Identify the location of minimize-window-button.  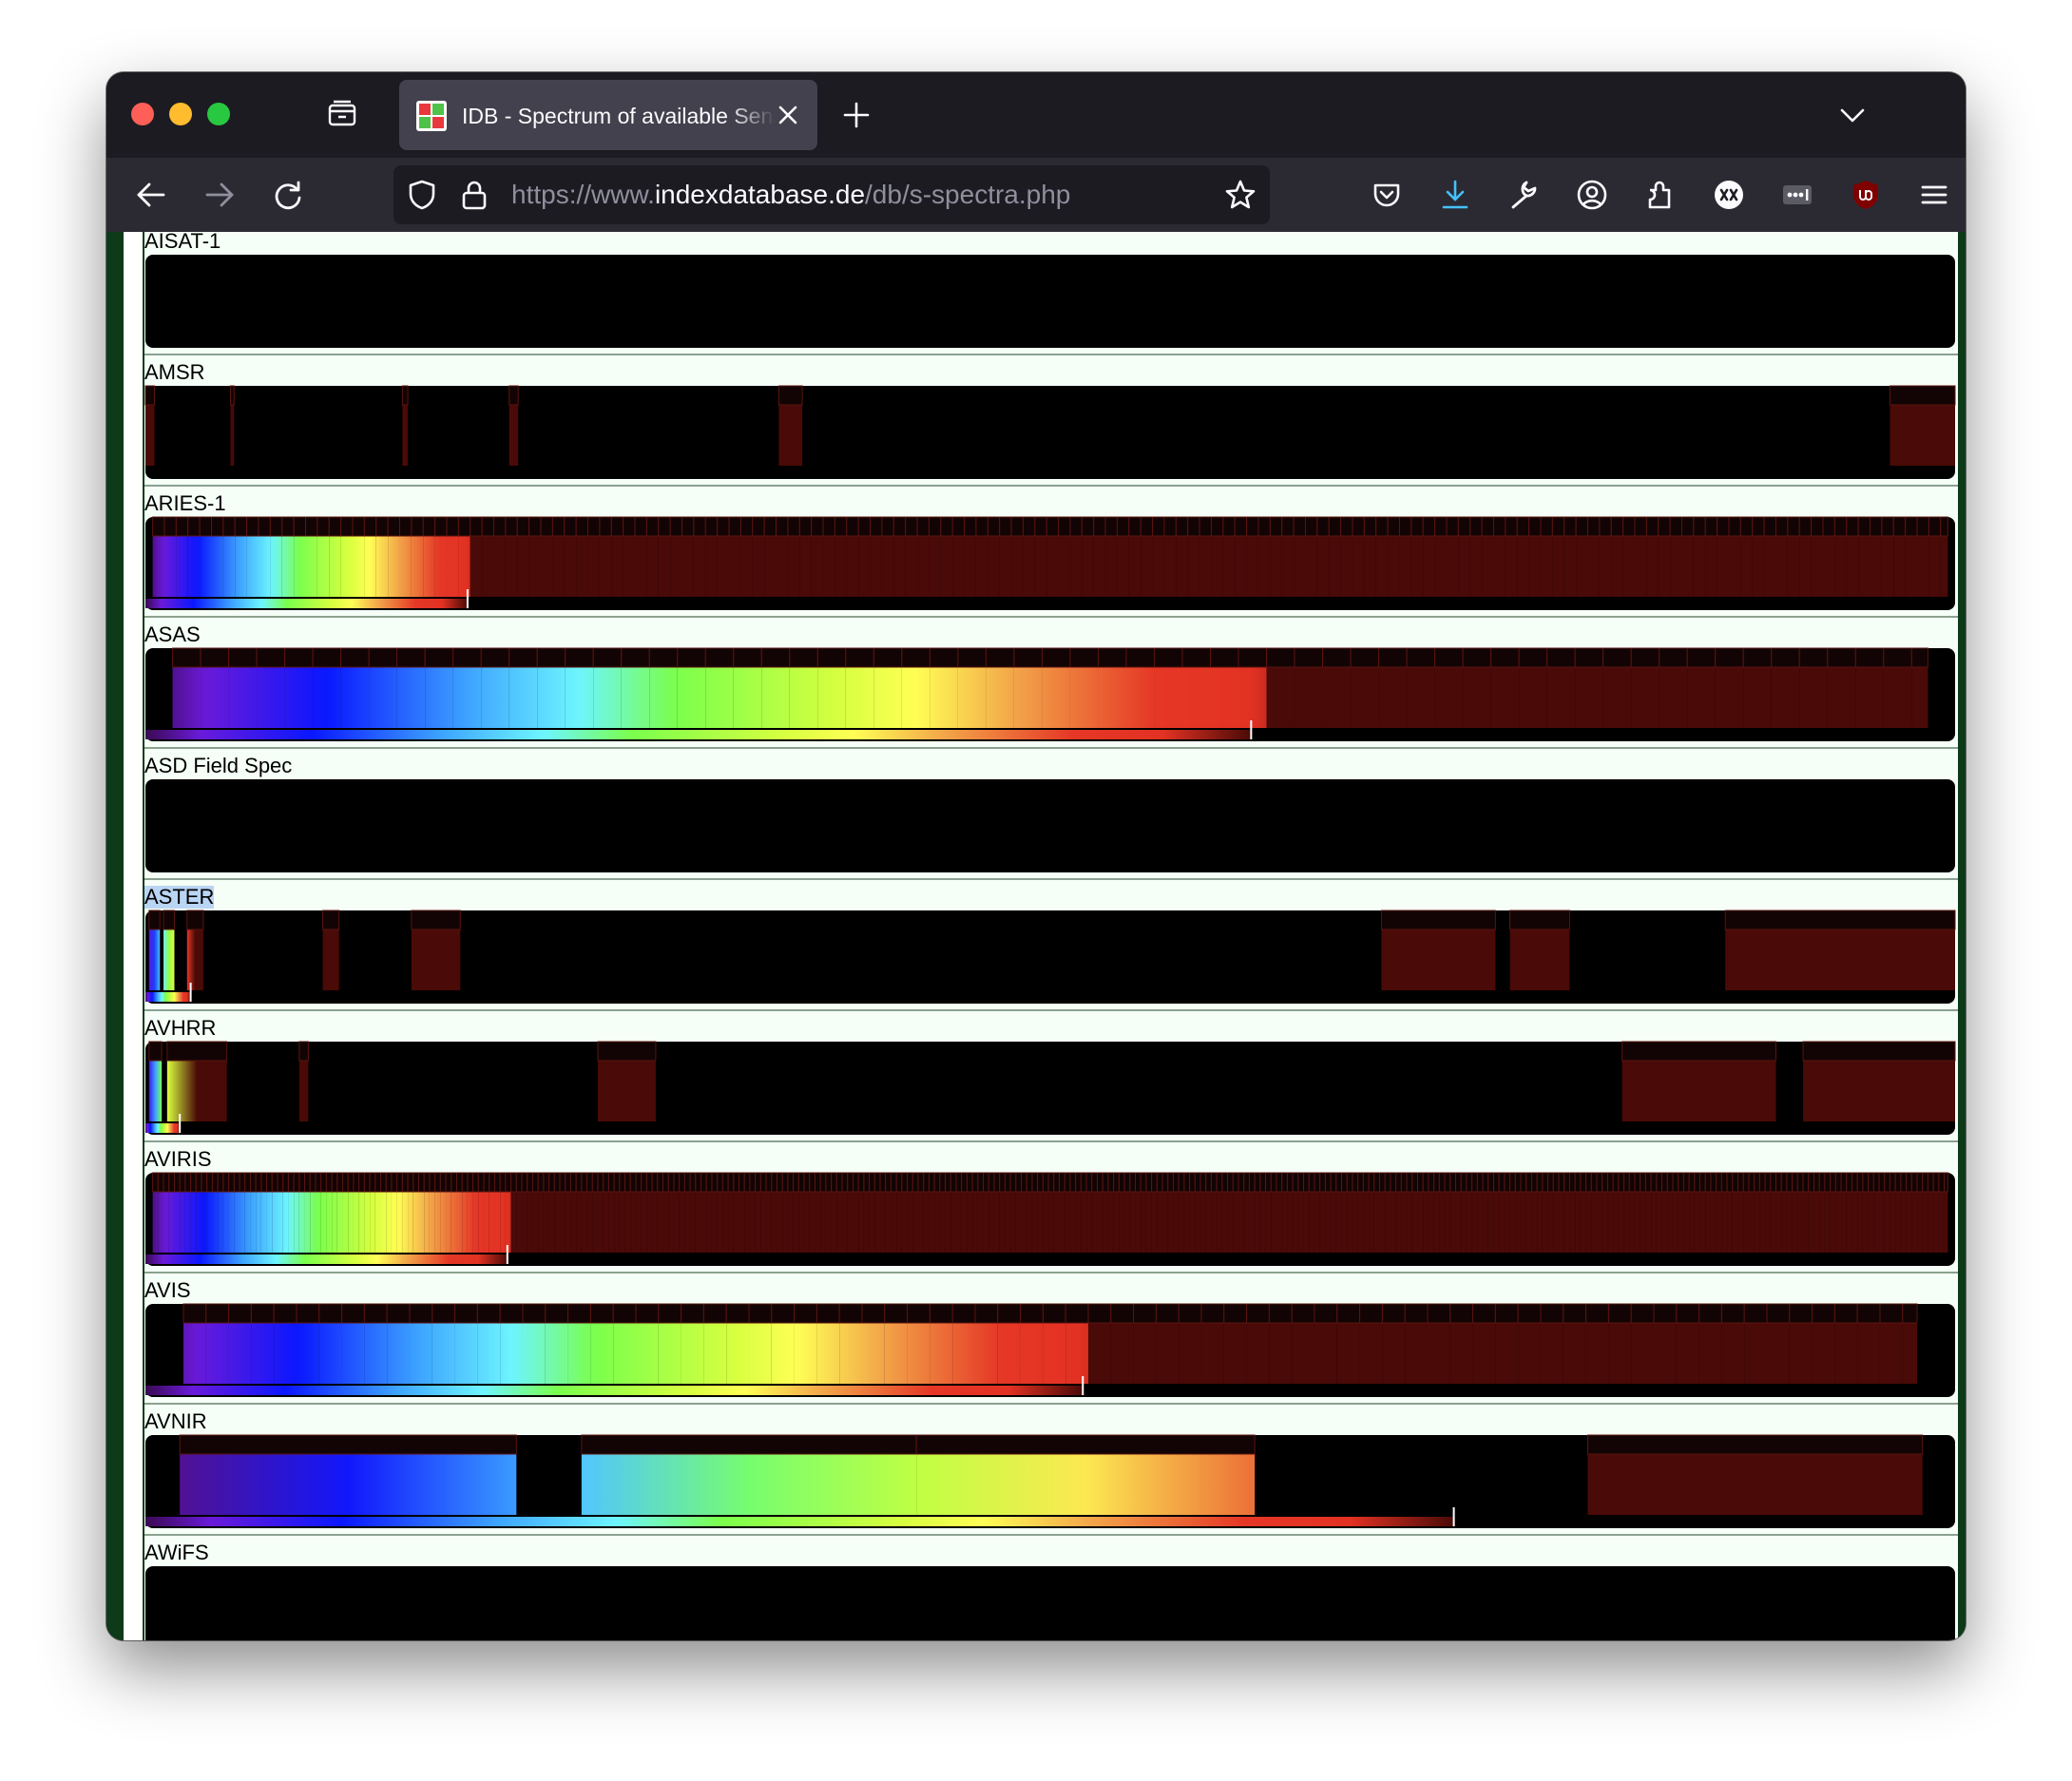
(180, 114).